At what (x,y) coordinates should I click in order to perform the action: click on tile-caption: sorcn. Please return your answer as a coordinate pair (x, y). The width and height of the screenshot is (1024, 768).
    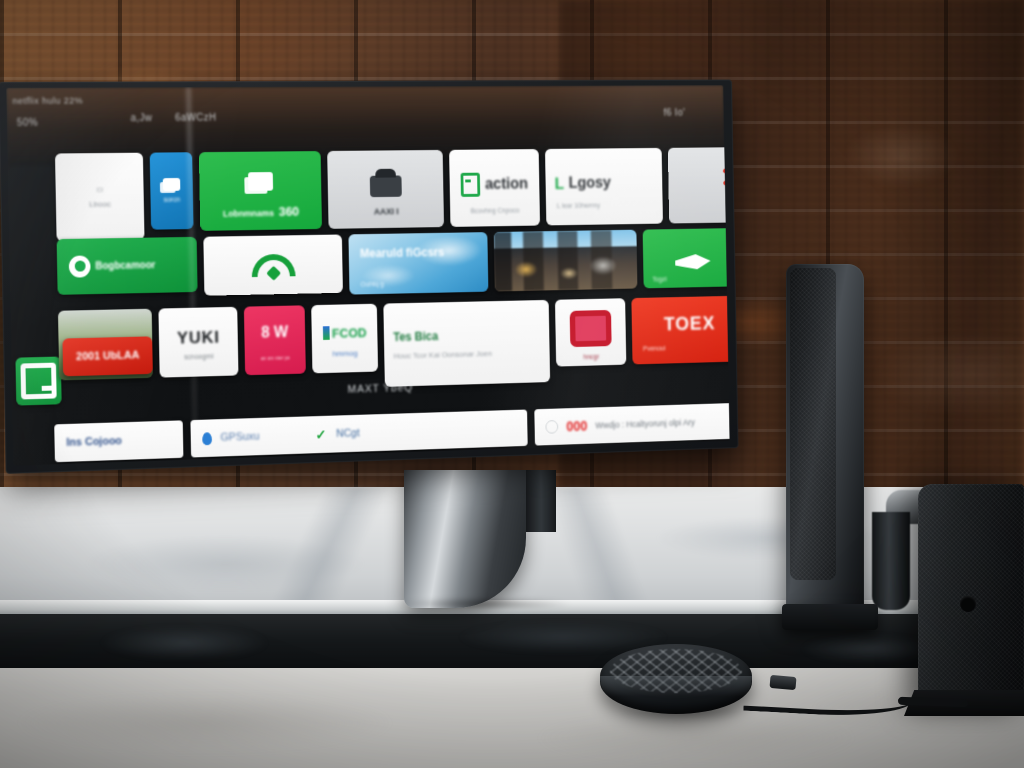
    Looking at the image, I should click on (172, 200).